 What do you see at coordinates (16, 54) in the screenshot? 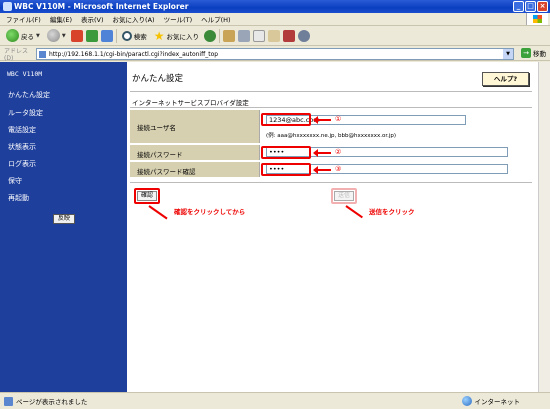
I see `address-label: アドレス(D)` at bounding box center [16, 54].